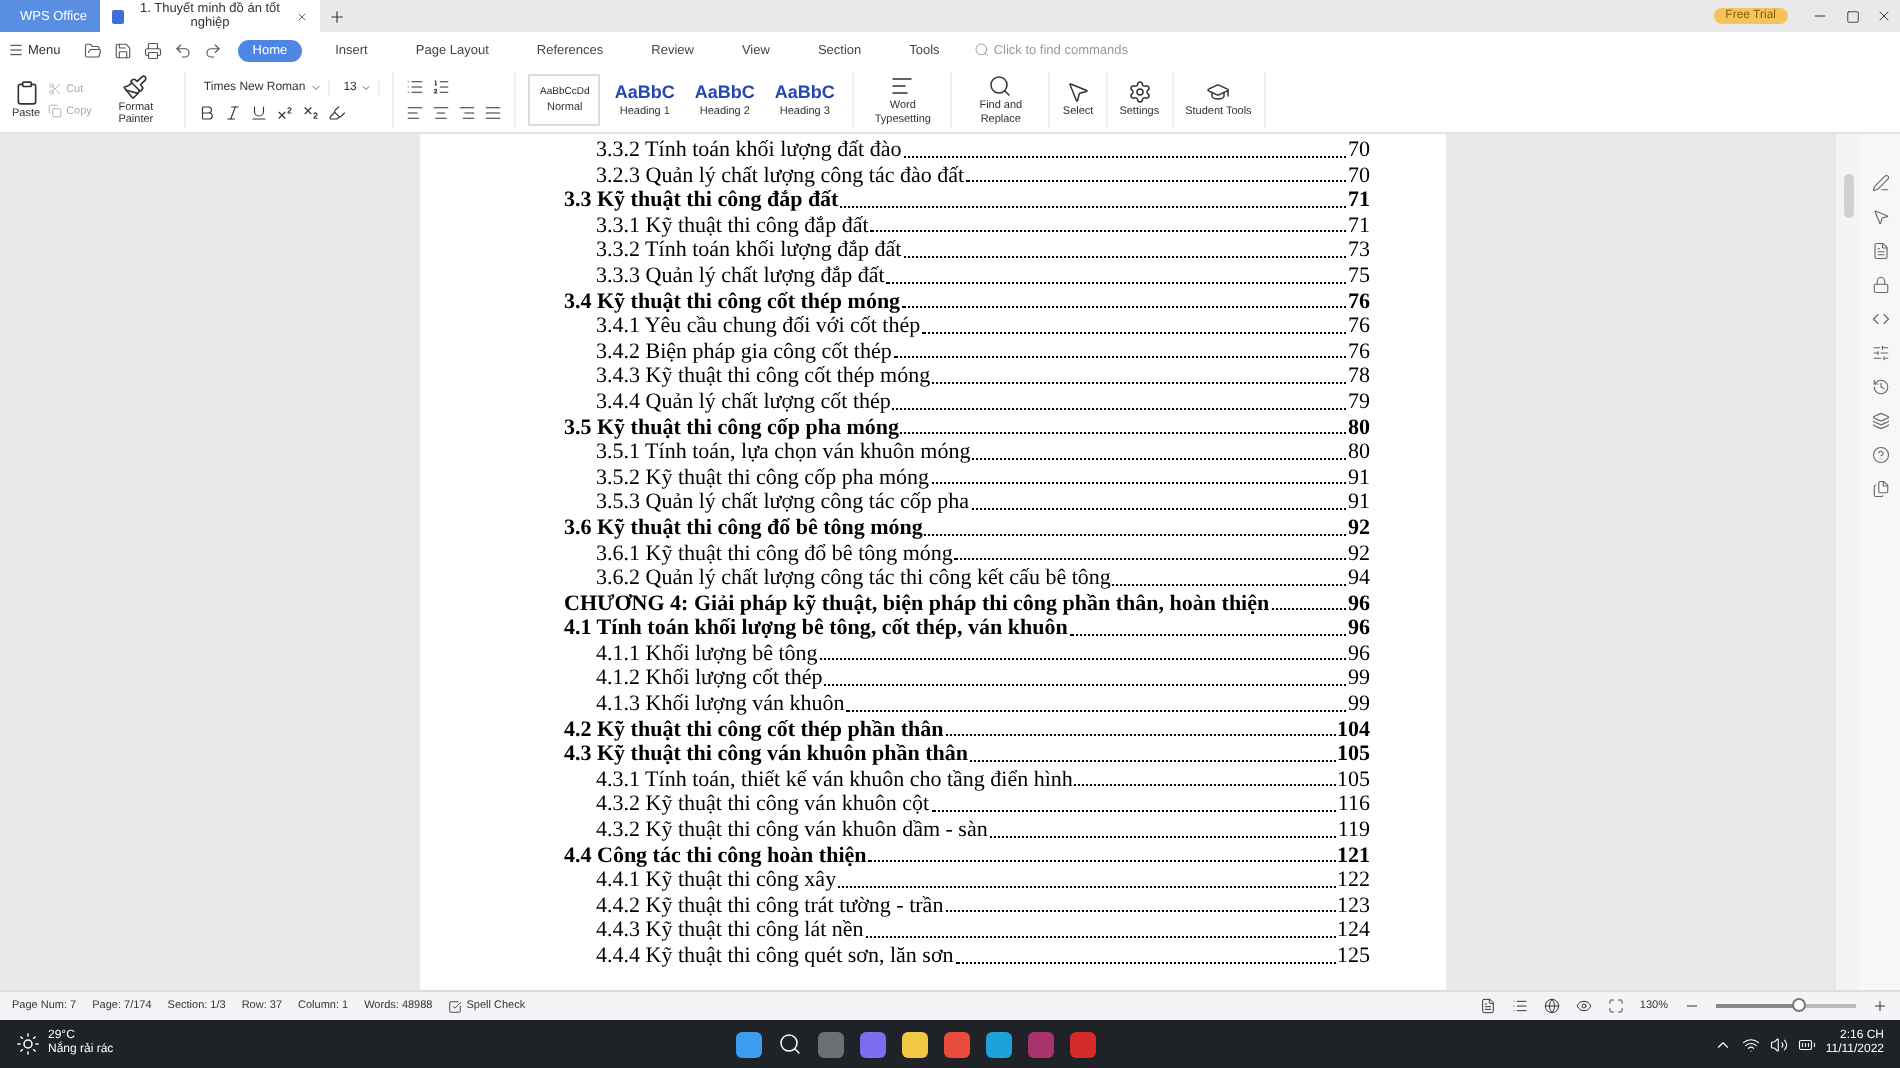 The width and height of the screenshot is (1900, 1068). Describe the element at coordinates (1353, 906) in the screenshot. I see `toc-page-number: 123` at that location.